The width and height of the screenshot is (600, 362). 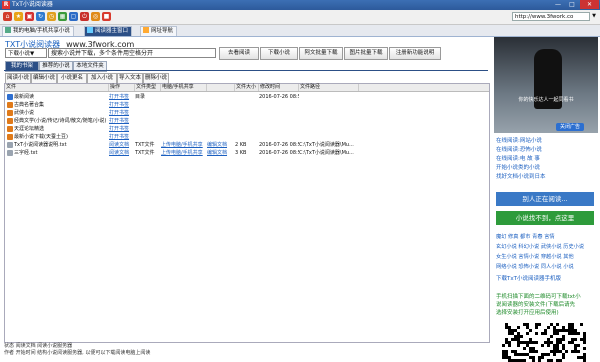 I want to click on window-tab-strip: 我的电脑/手机共享小说 阅读器主窗口 网址导航, so click(x=300, y=31).